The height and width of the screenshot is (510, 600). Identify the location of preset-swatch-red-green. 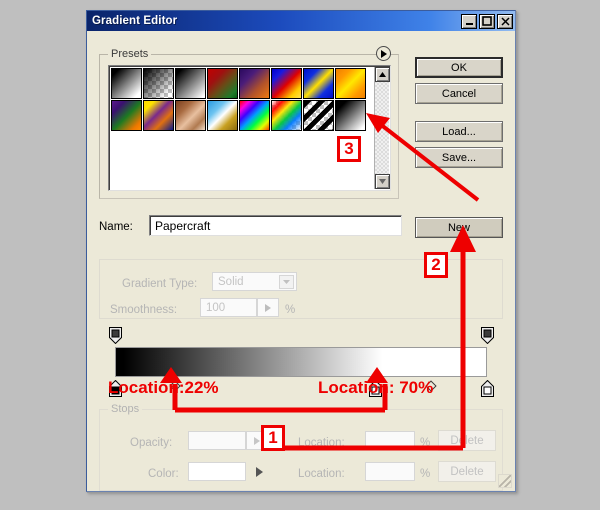
(222, 83).